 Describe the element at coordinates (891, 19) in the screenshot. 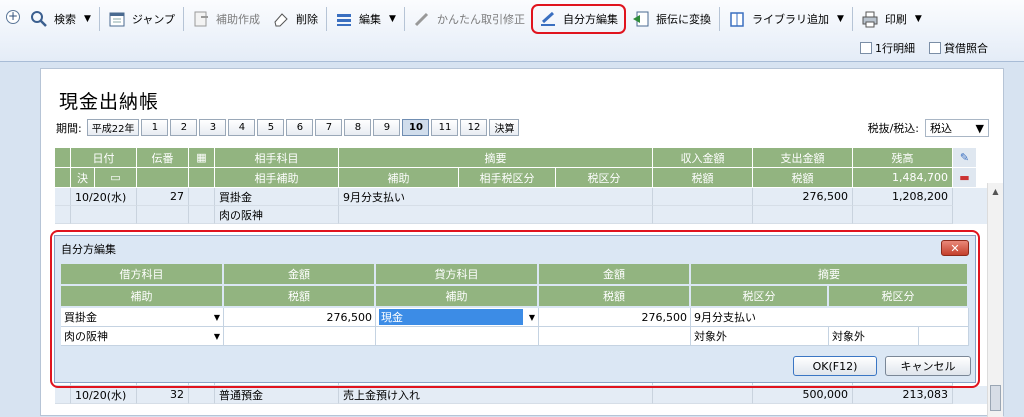

I see `print-button: 印刷 ▼` at that location.